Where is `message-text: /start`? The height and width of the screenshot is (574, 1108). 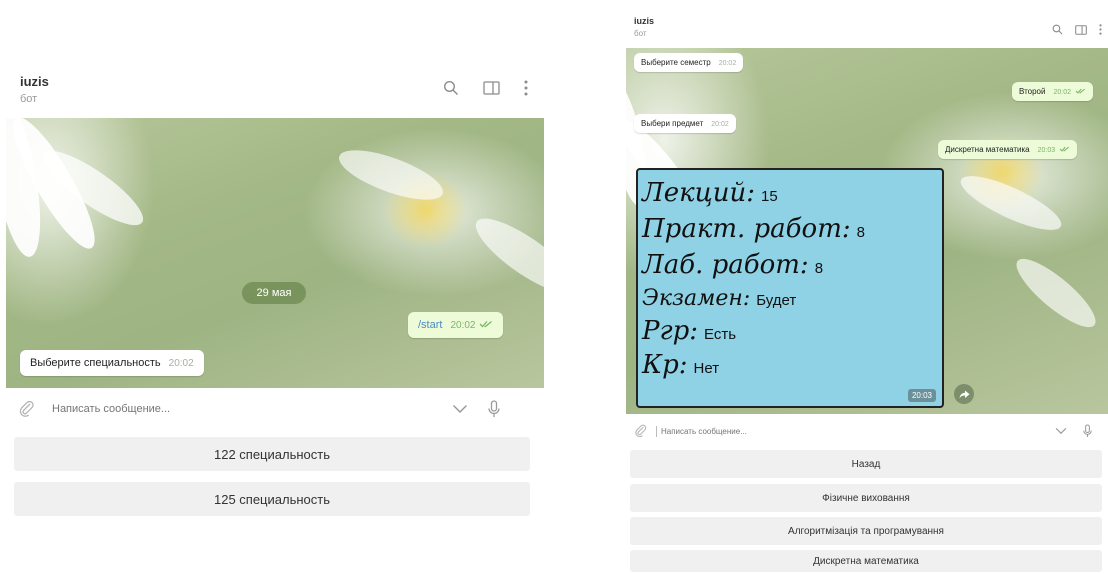
message-text: /start is located at coordinates (430, 325).